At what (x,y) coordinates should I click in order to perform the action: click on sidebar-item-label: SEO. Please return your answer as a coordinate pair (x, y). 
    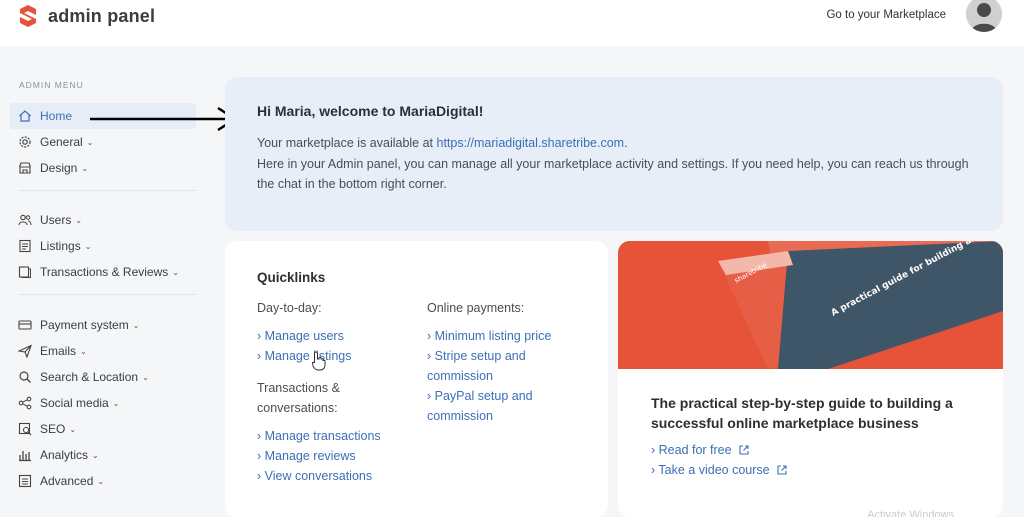
    Looking at the image, I should click on (53, 429).